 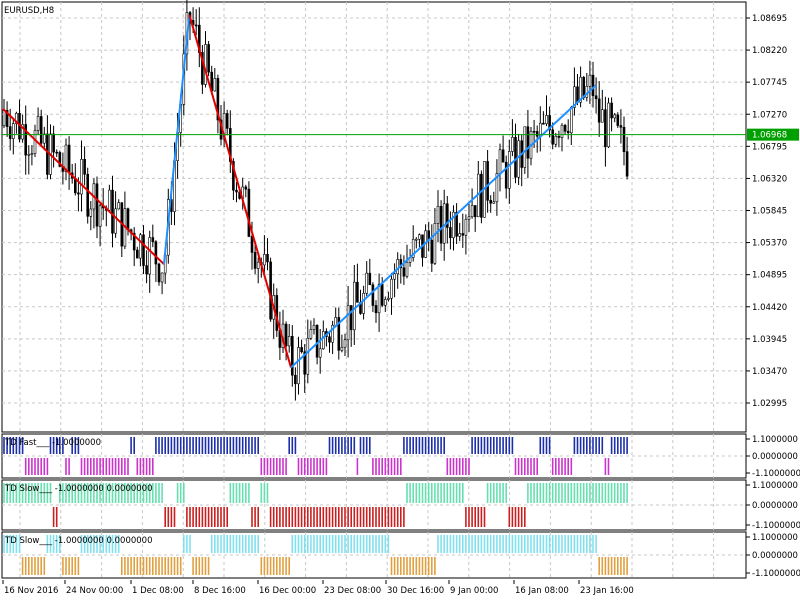 I want to click on time-axis-label: 16 Dec 00:00, so click(x=287, y=591).